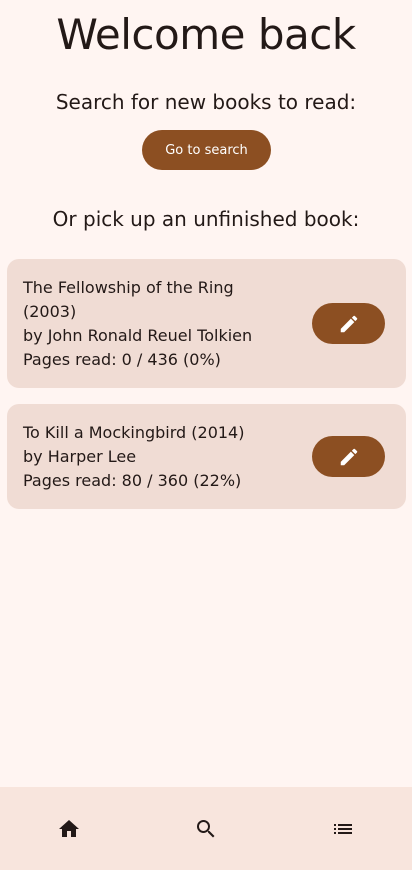 This screenshot has height=870, width=412. What do you see at coordinates (206, 34) in the screenshot?
I see `page-title: Welcome back` at bounding box center [206, 34].